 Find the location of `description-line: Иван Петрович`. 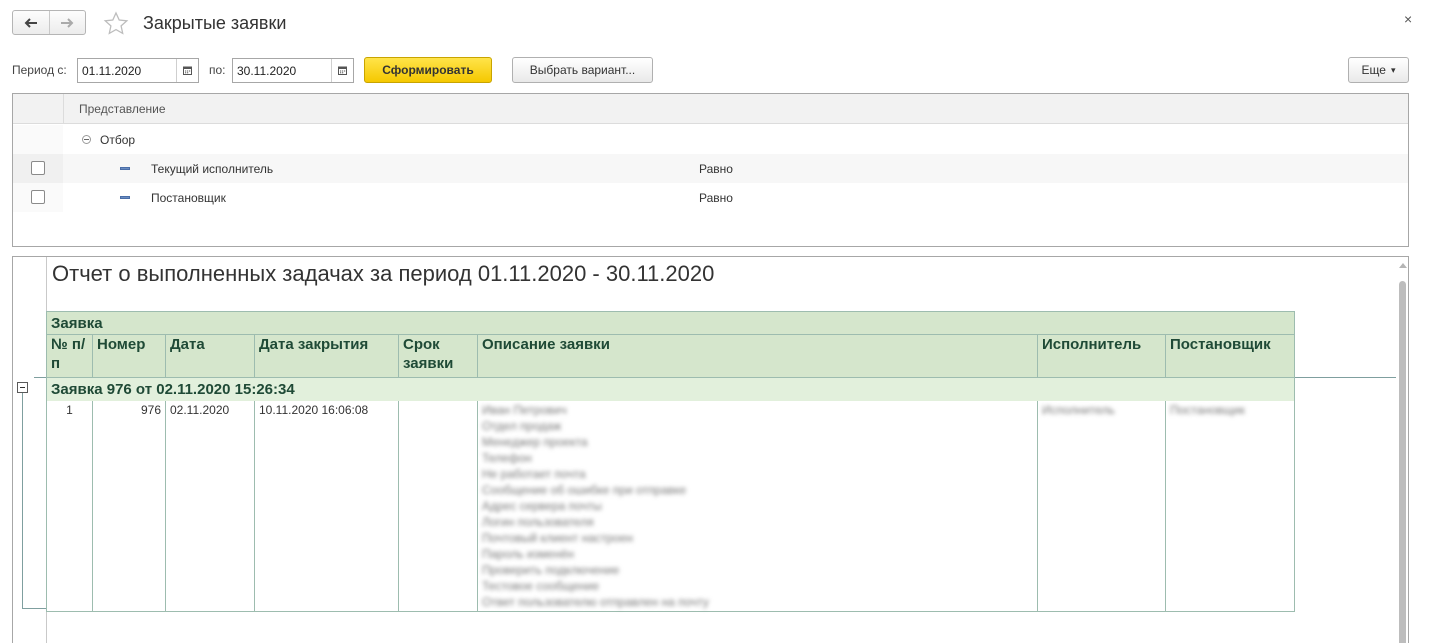

description-line: Иван Петрович is located at coordinates (524, 409).